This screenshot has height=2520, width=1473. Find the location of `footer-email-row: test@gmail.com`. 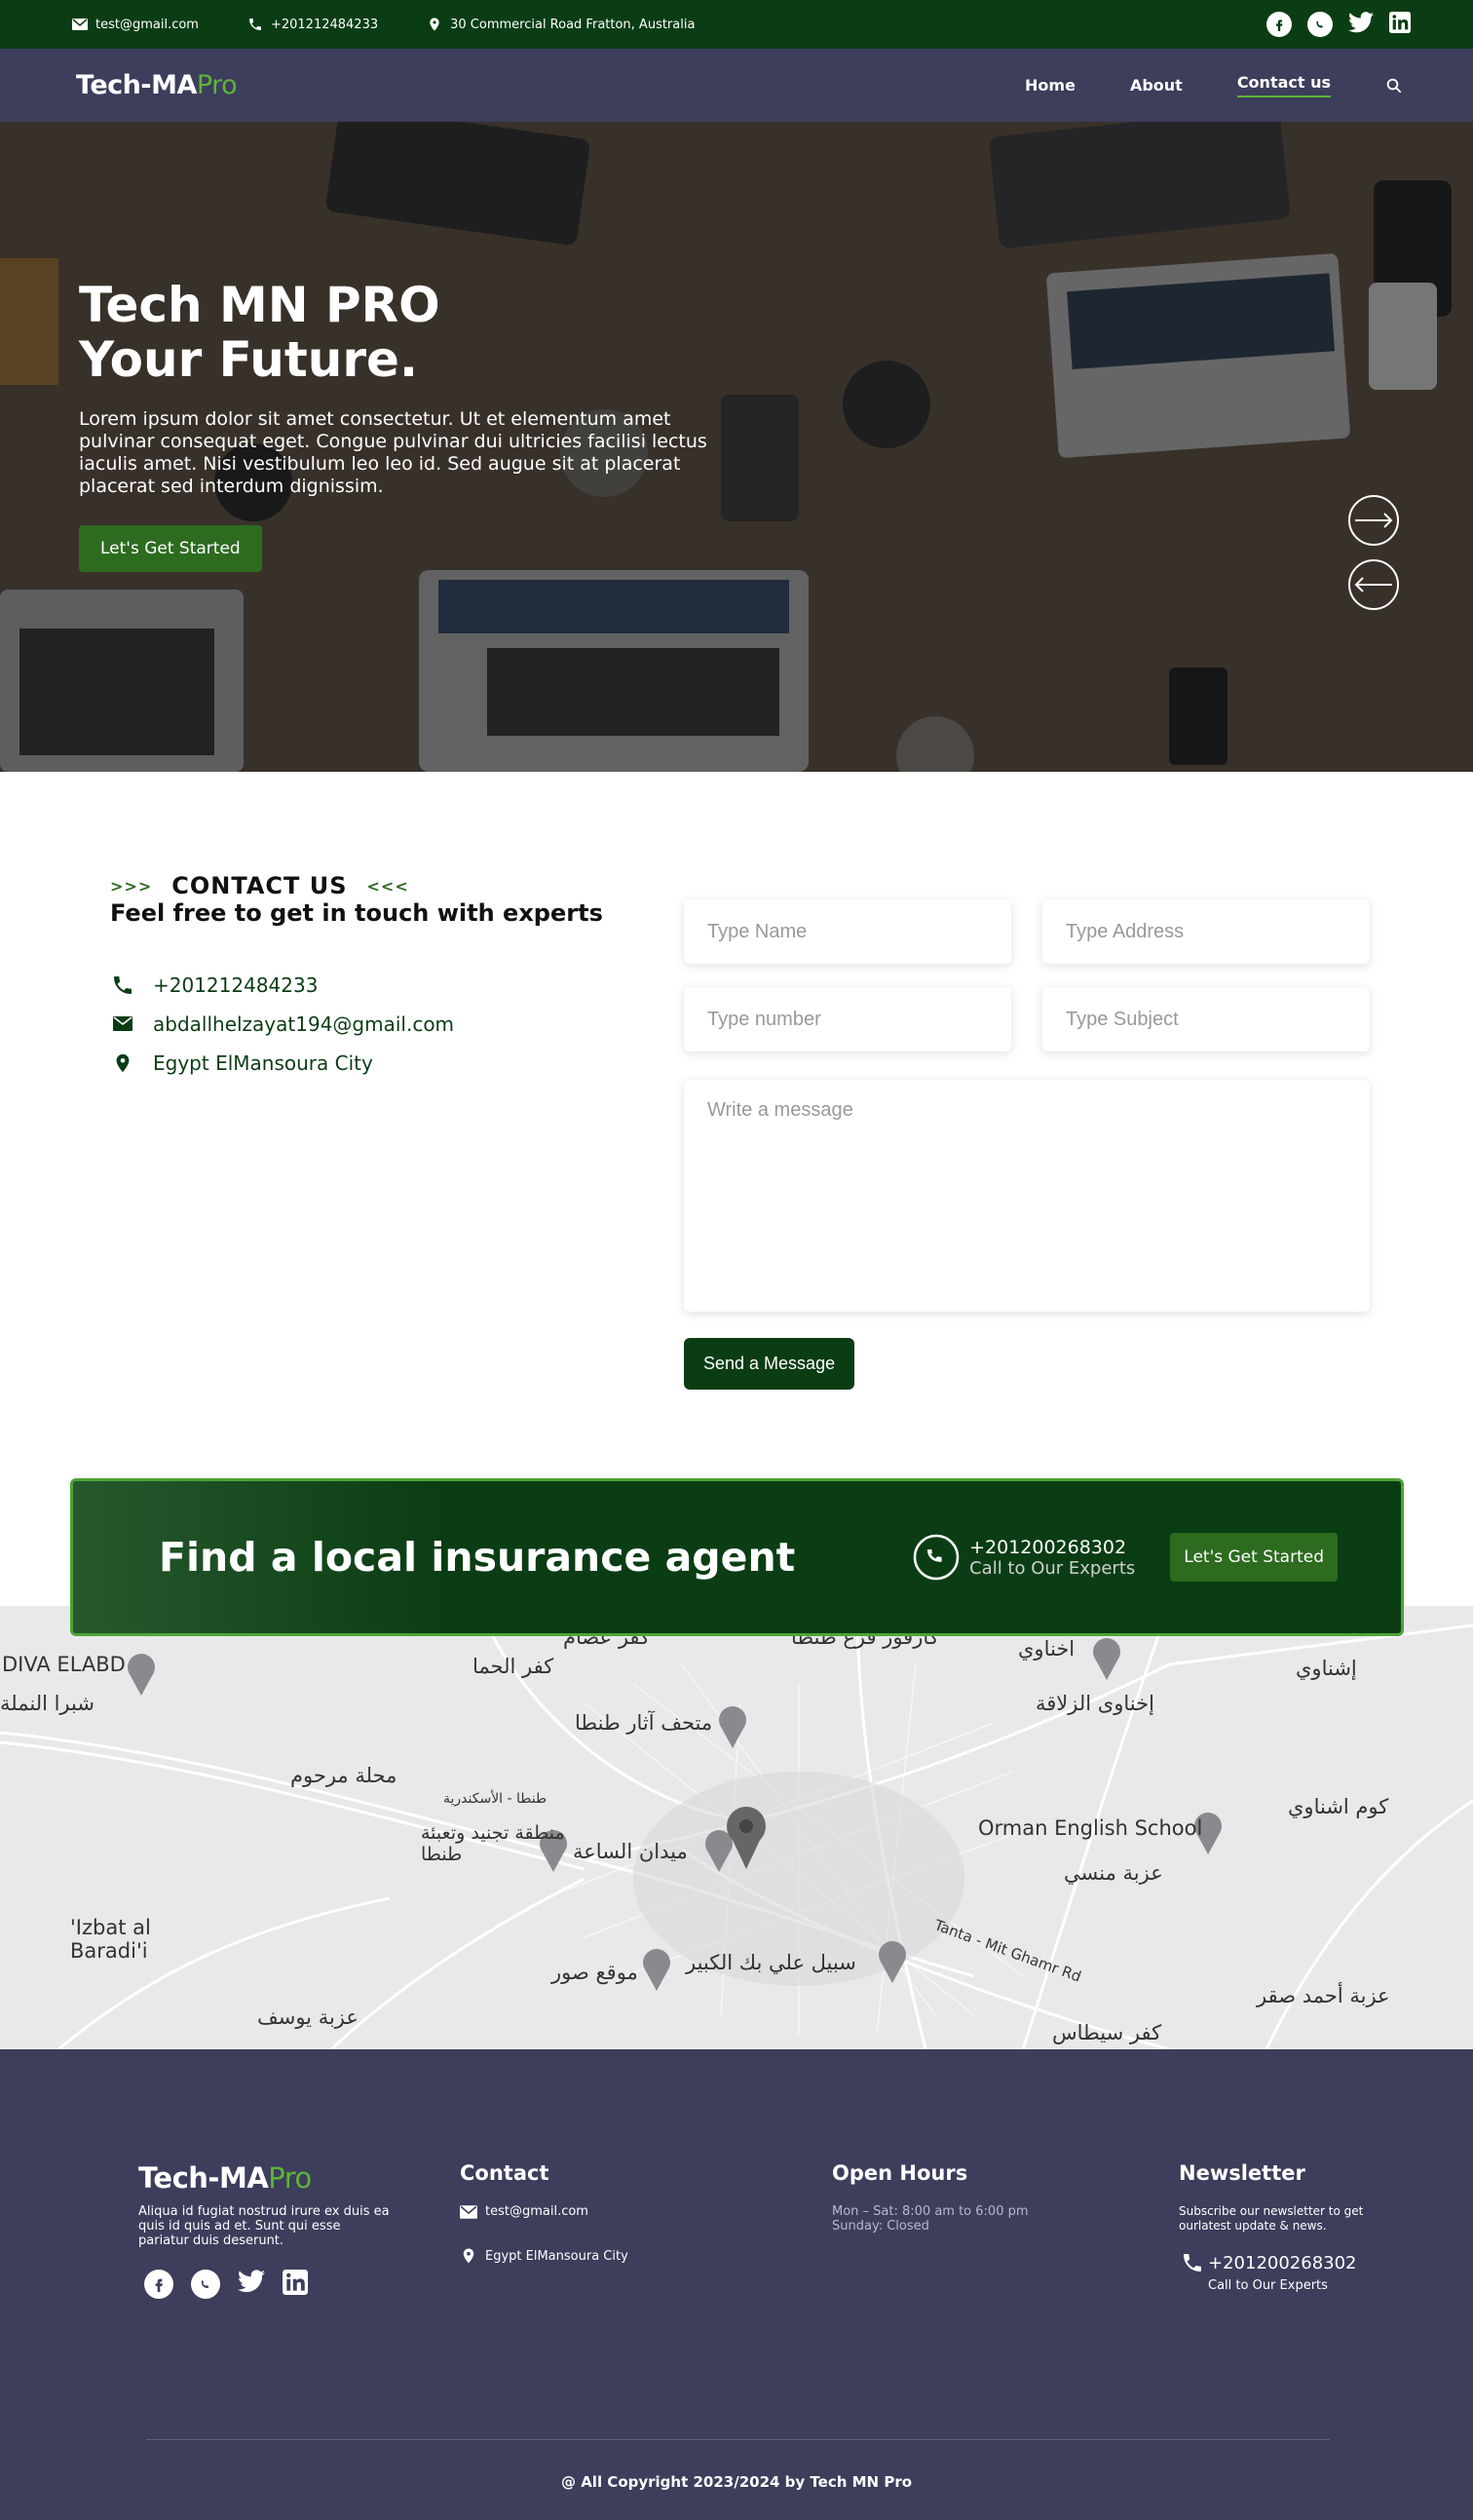

footer-email-row: test@gmail.com is located at coordinates (581, 2211).